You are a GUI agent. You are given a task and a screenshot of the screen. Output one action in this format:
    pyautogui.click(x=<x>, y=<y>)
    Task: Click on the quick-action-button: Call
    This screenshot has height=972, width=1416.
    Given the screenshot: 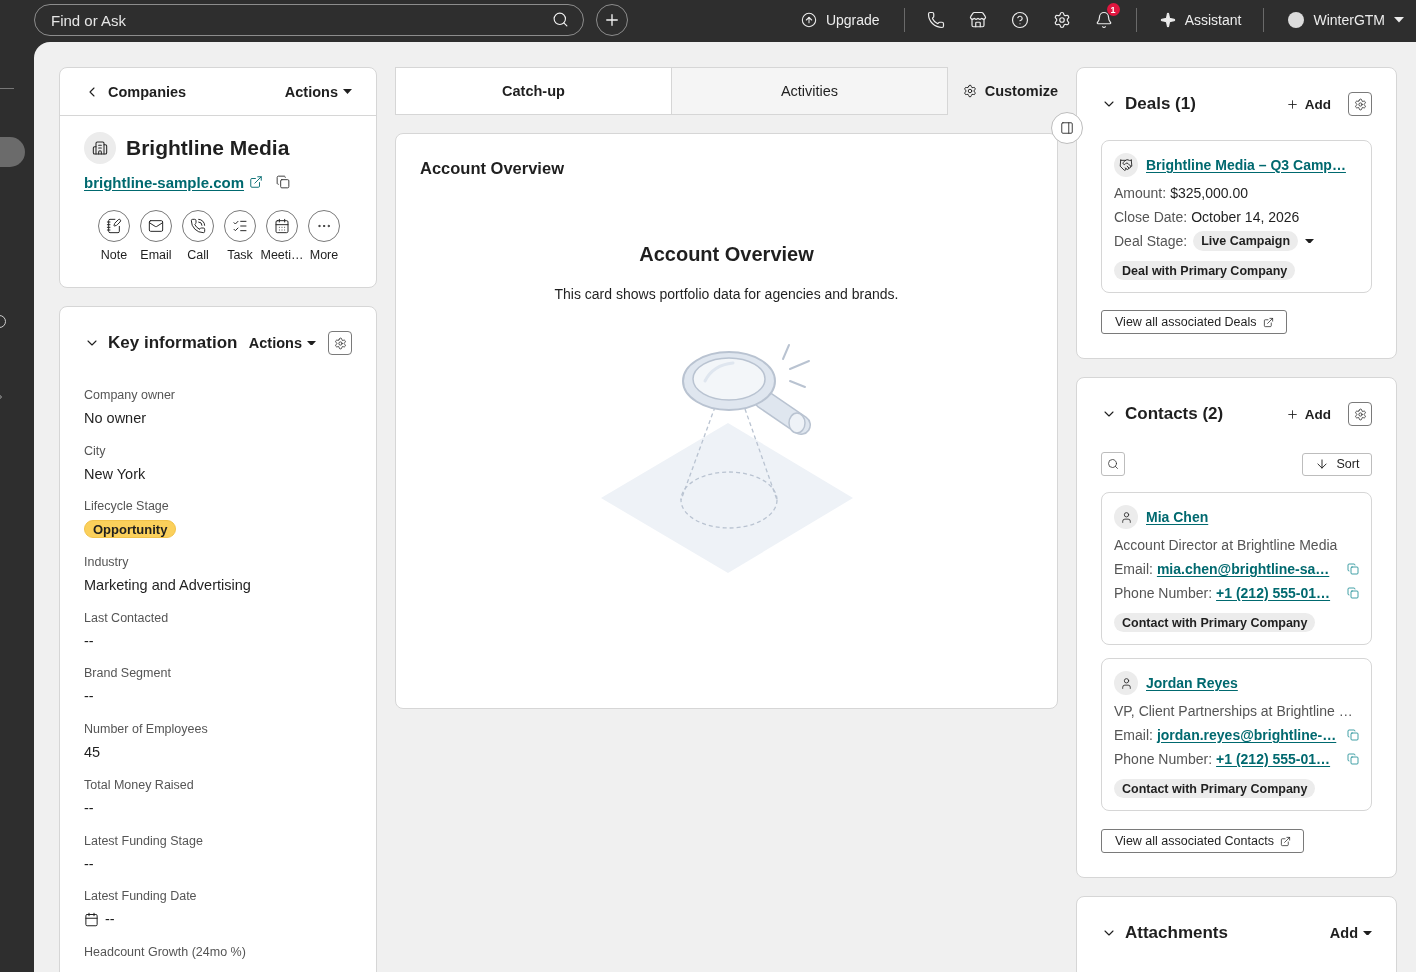 What is the action you would take?
    pyautogui.click(x=198, y=236)
    